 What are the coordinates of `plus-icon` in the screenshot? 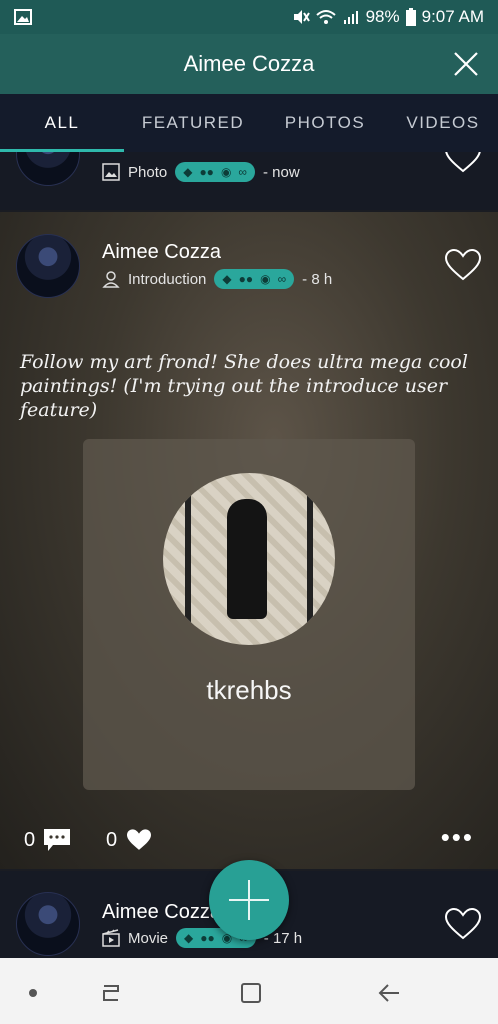 It's located at (249, 900).